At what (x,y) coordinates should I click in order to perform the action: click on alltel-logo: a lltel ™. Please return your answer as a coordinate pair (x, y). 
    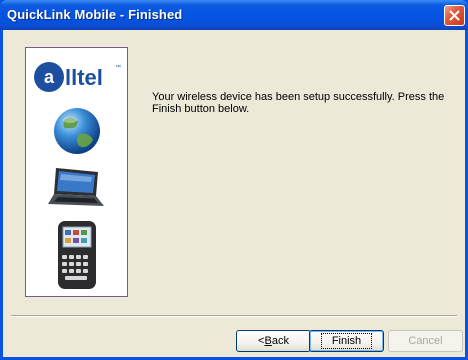
    Looking at the image, I should click on (77, 77).